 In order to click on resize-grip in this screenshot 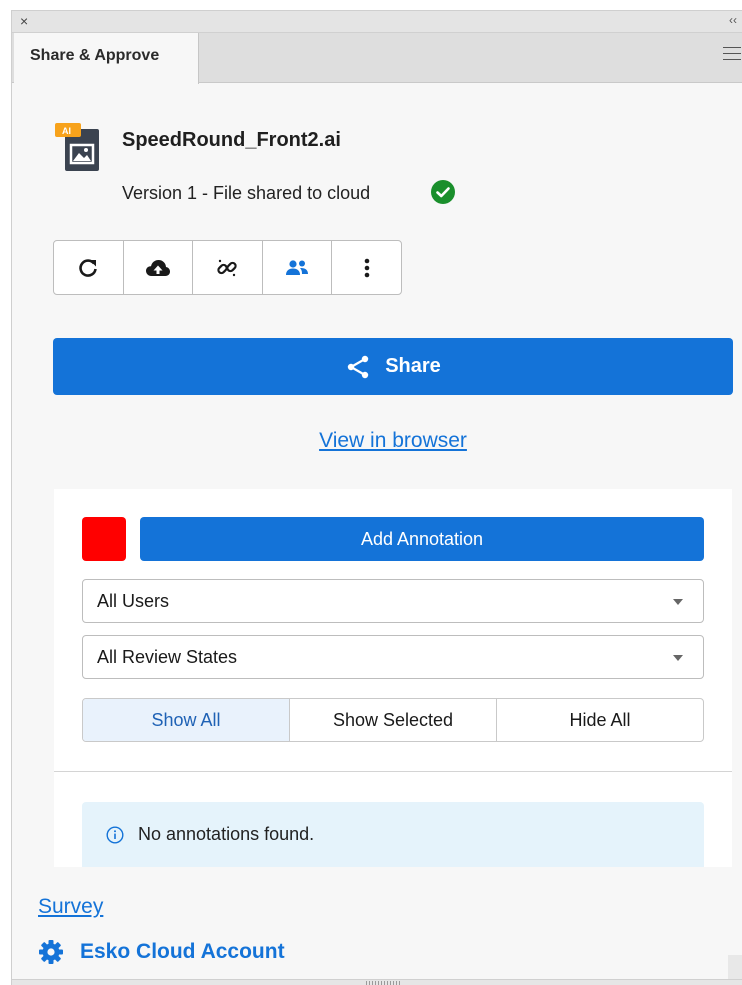, I will do `click(377, 982)`.